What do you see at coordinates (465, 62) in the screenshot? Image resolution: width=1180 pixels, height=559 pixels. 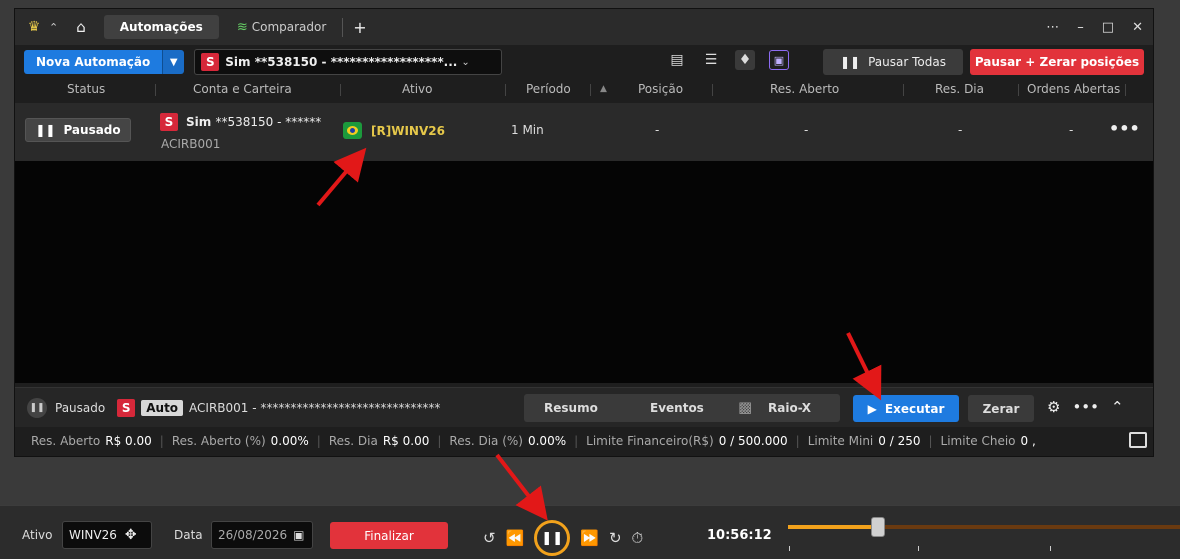 I see `chevron-down-icon: ⌄` at bounding box center [465, 62].